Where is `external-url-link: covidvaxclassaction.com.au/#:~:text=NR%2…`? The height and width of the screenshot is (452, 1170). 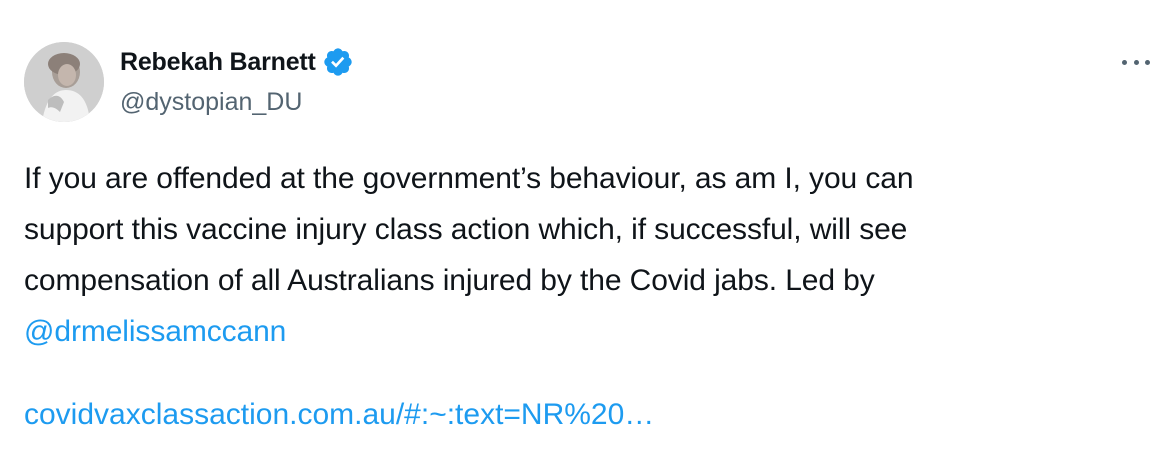 external-url-link: covidvaxclassaction.com.au/#:~:text=NR%2… is located at coordinates (339, 414).